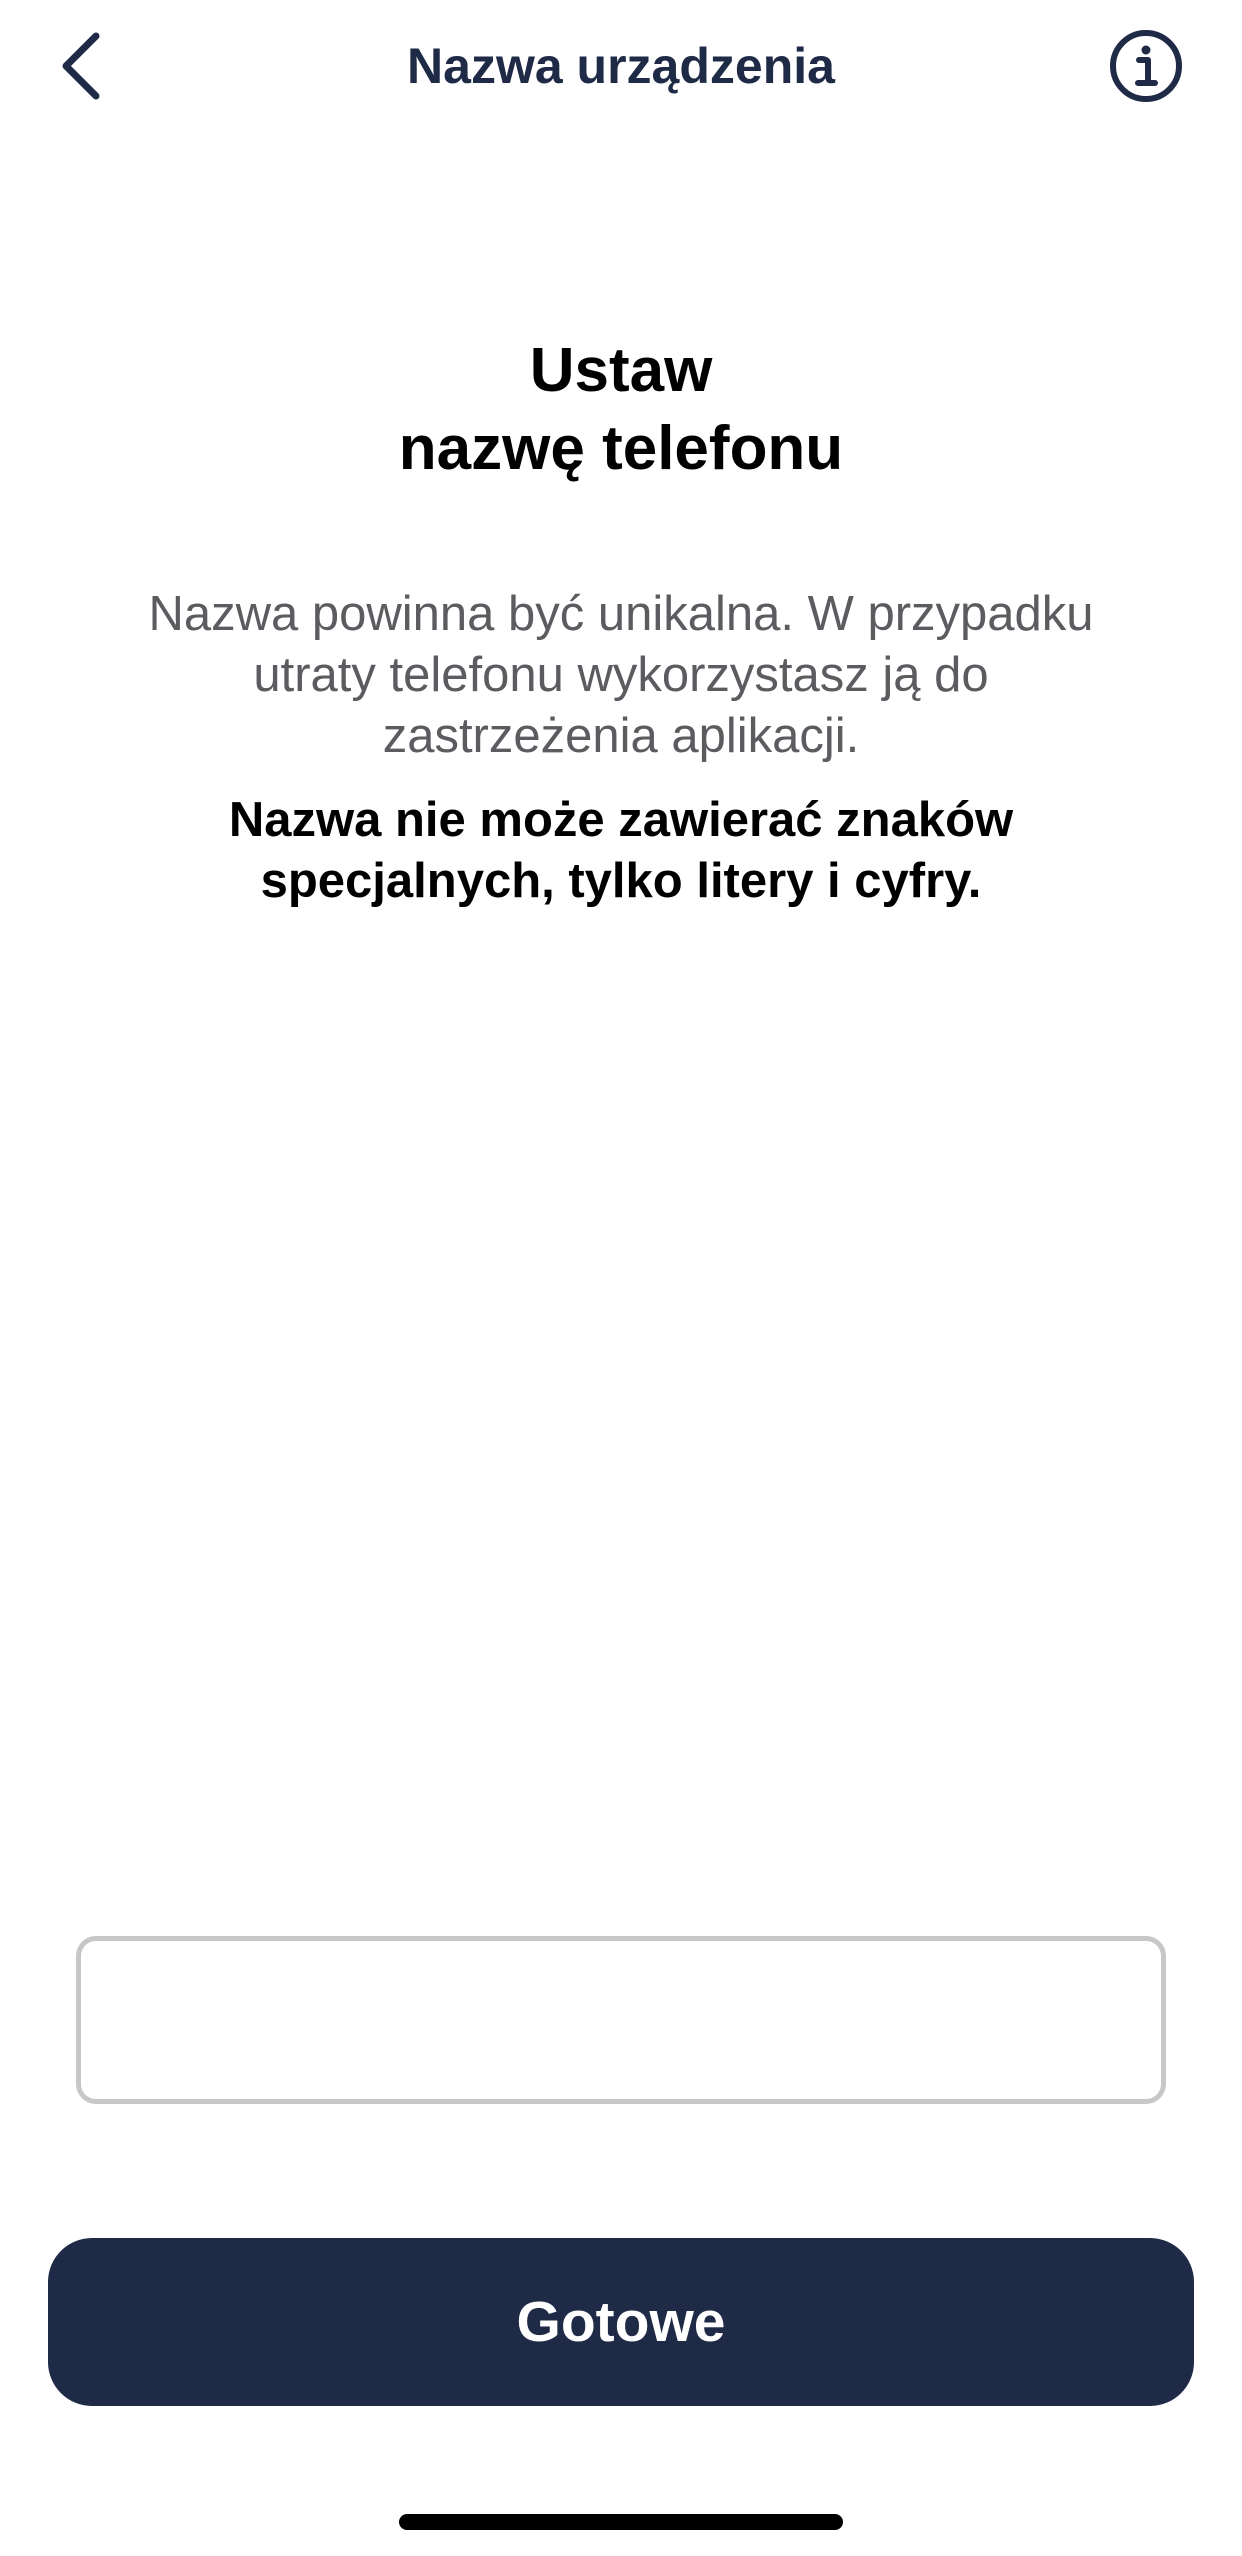  I want to click on nav-header: Nazwa urządzenia, so click(621, 70).